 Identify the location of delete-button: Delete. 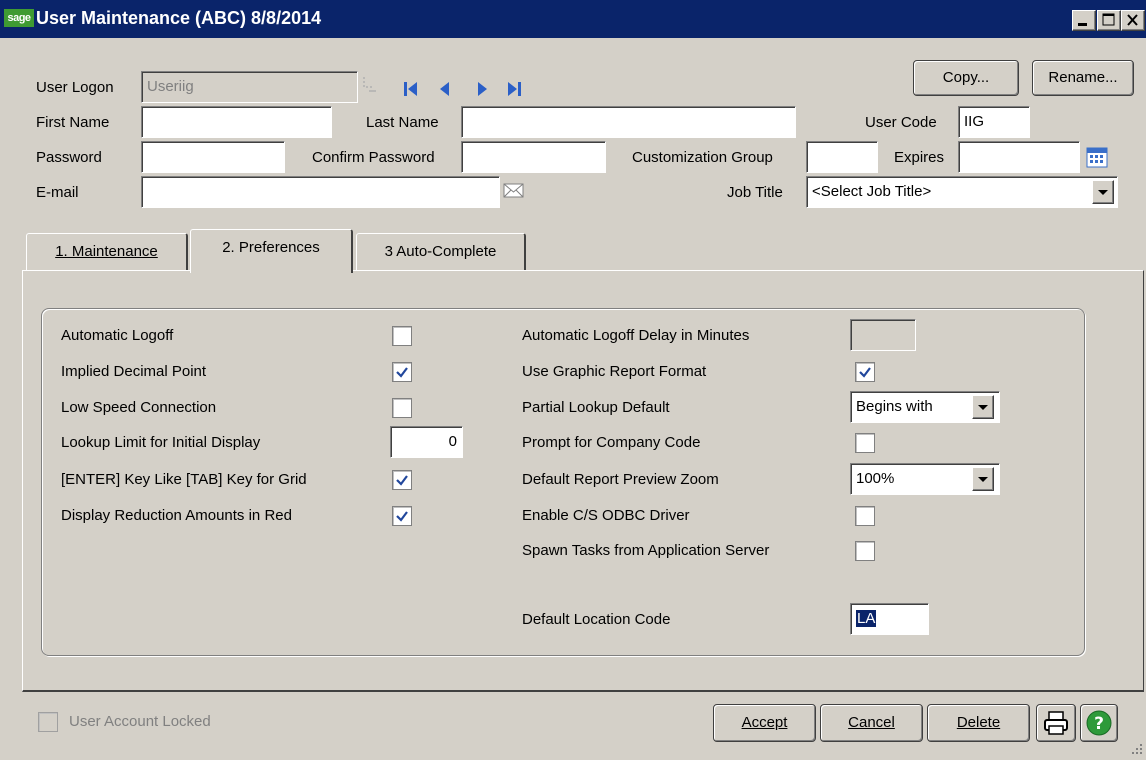
(978, 723).